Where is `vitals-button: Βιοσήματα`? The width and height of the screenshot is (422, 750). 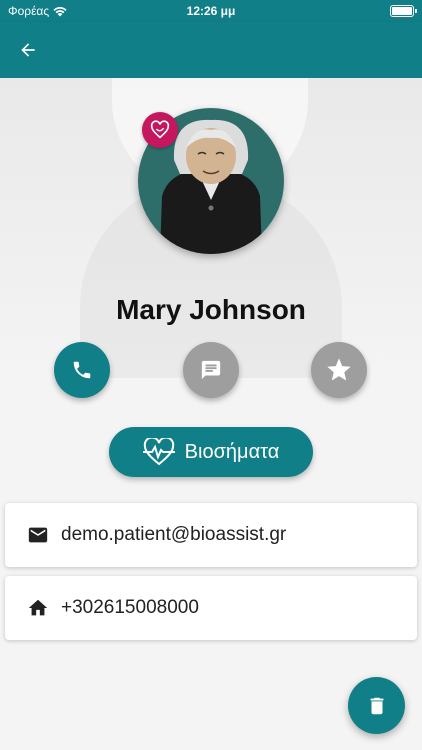 vitals-button: Βιοσήματα is located at coordinates (211, 452).